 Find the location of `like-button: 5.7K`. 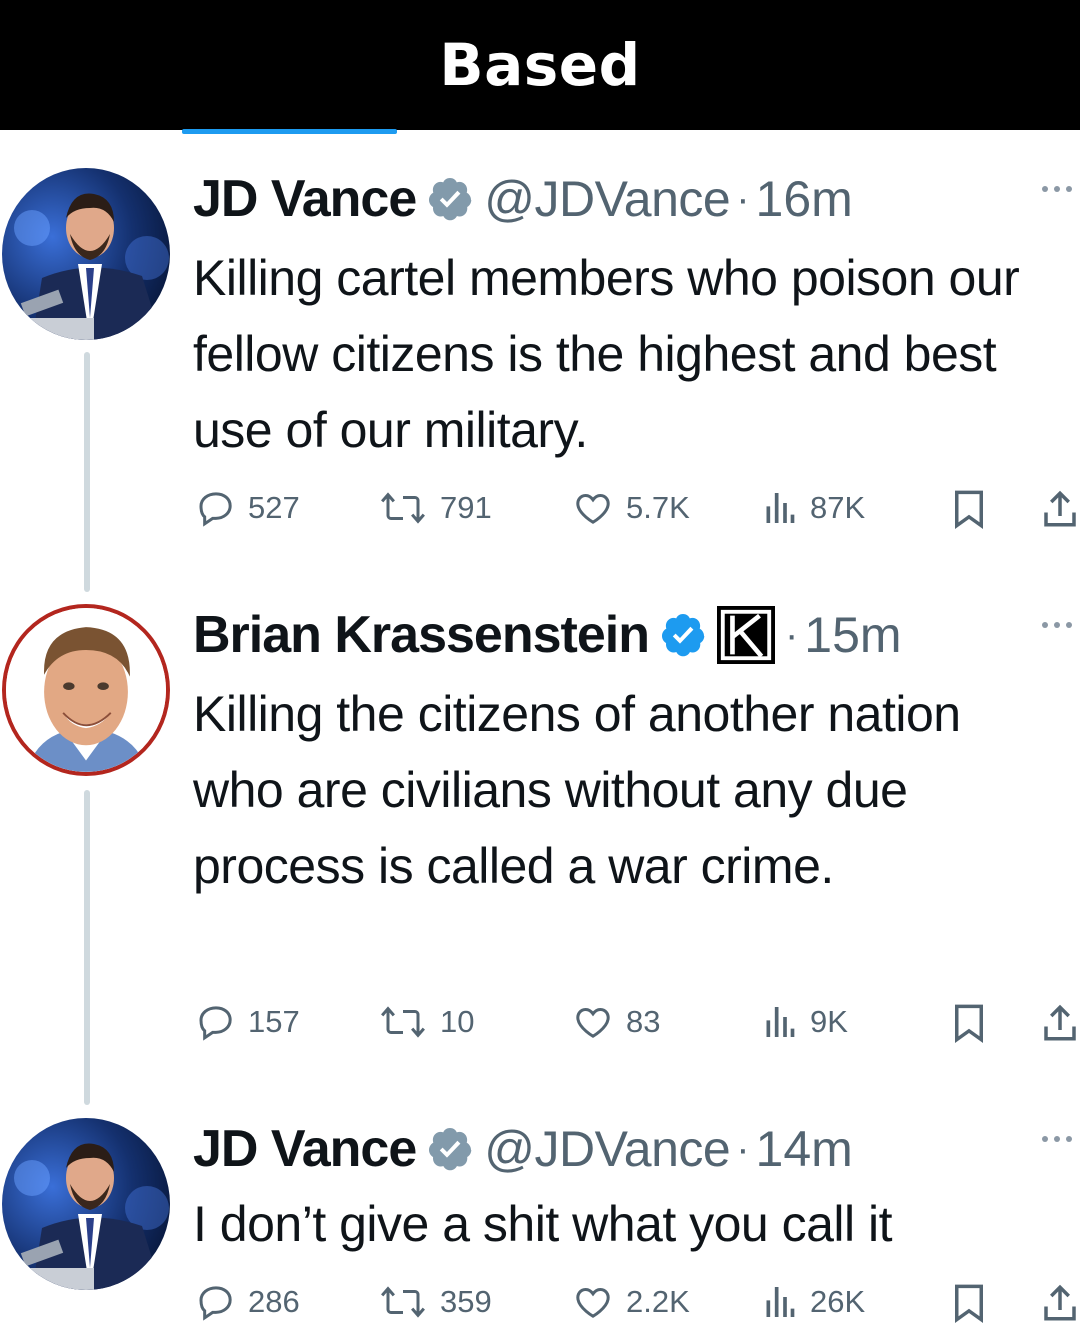

like-button: 5.7K is located at coordinates (631, 508).